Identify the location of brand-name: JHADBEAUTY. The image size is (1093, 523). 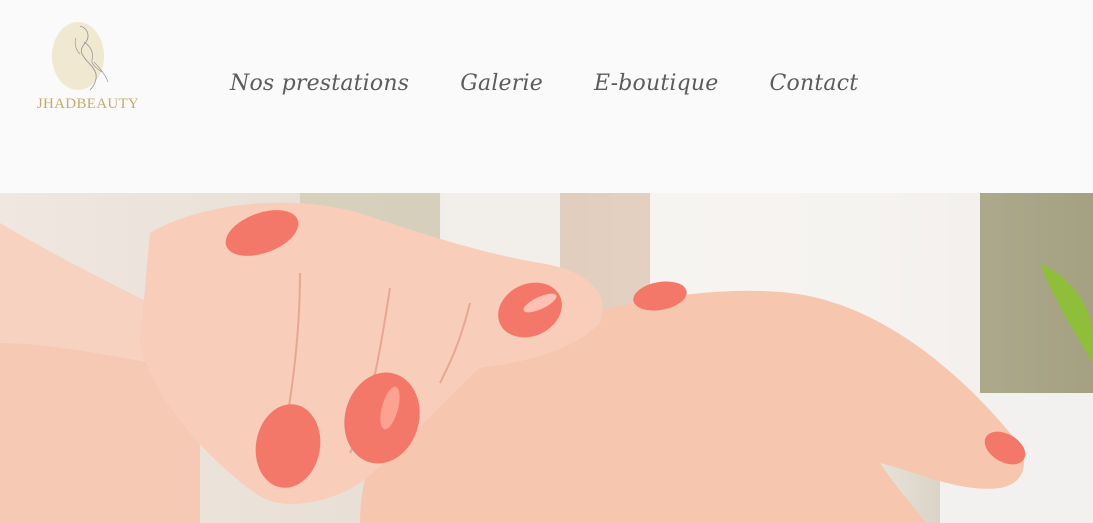
(88, 104).